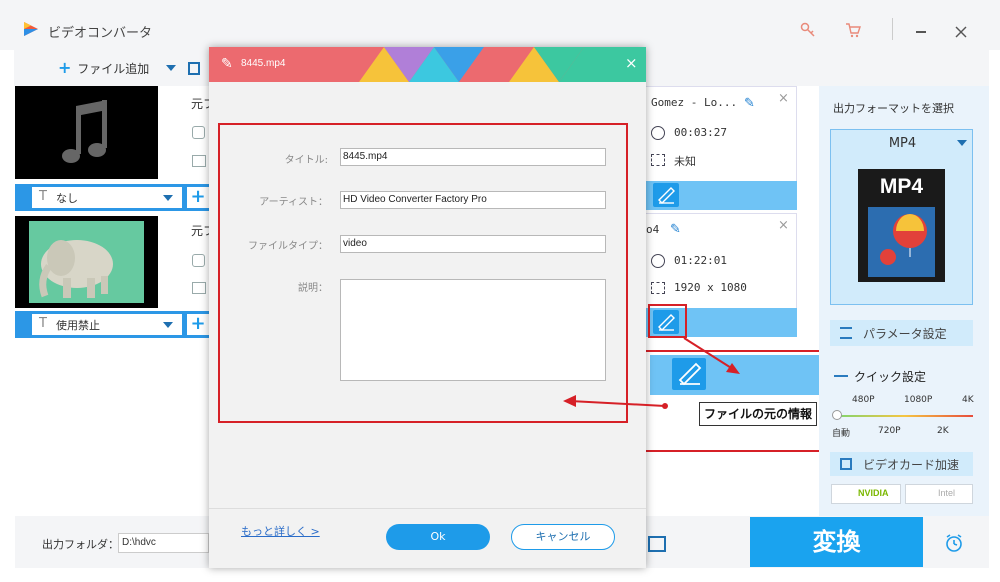 This screenshot has width=1000, height=582. Describe the element at coordinates (500, 25) in the screenshot. I see `title-bar: ビデオコンバータ` at that location.